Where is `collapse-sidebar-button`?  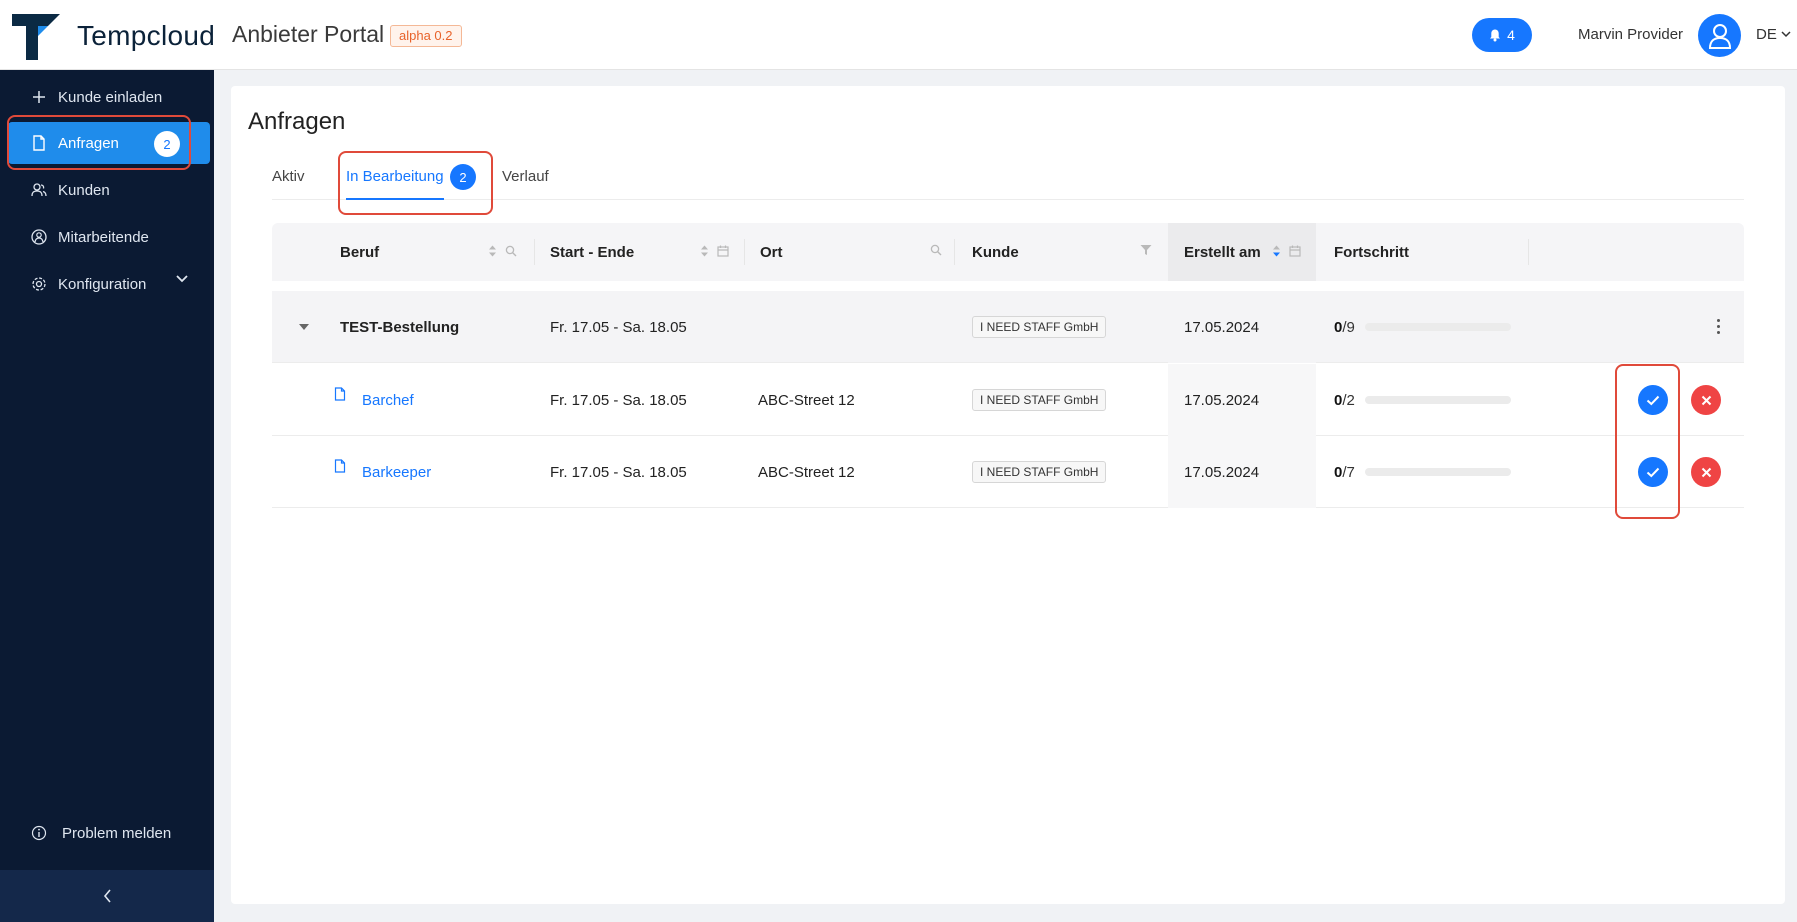 collapse-sidebar-button is located at coordinates (107, 896).